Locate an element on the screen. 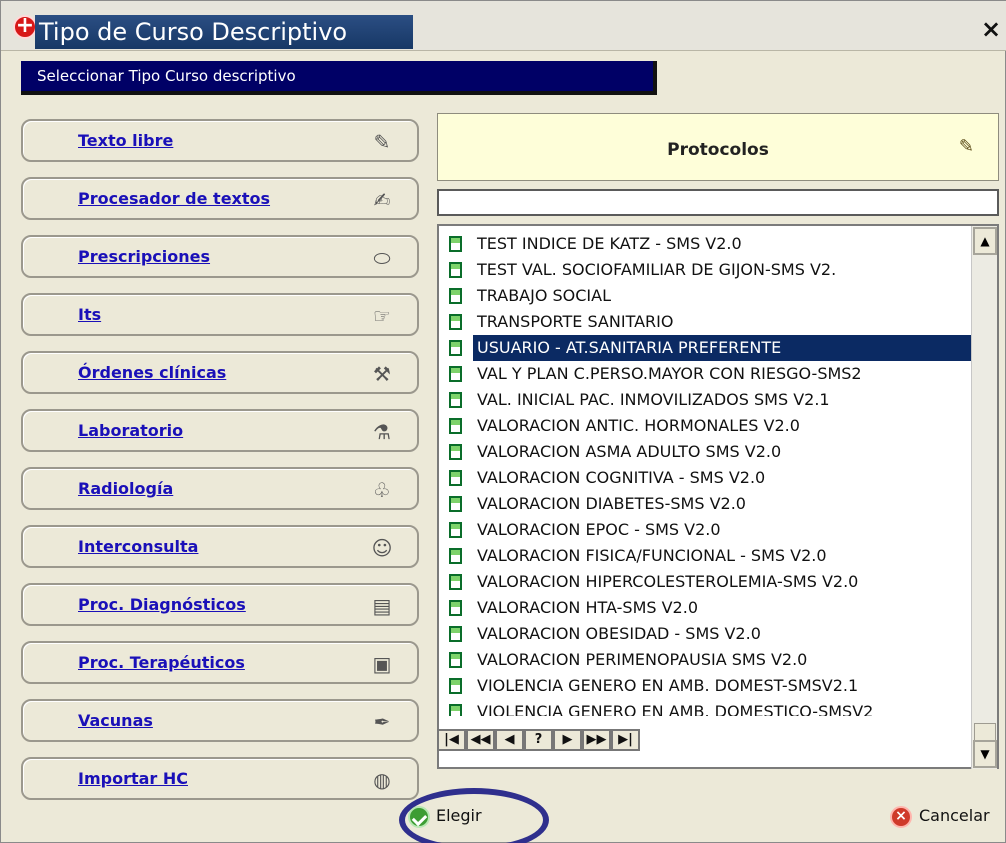 The width and height of the screenshot is (1006, 843). list-item-label: USUARIO - AT.SANITARIA PREFERENTE is located at coordinates (629, 347).